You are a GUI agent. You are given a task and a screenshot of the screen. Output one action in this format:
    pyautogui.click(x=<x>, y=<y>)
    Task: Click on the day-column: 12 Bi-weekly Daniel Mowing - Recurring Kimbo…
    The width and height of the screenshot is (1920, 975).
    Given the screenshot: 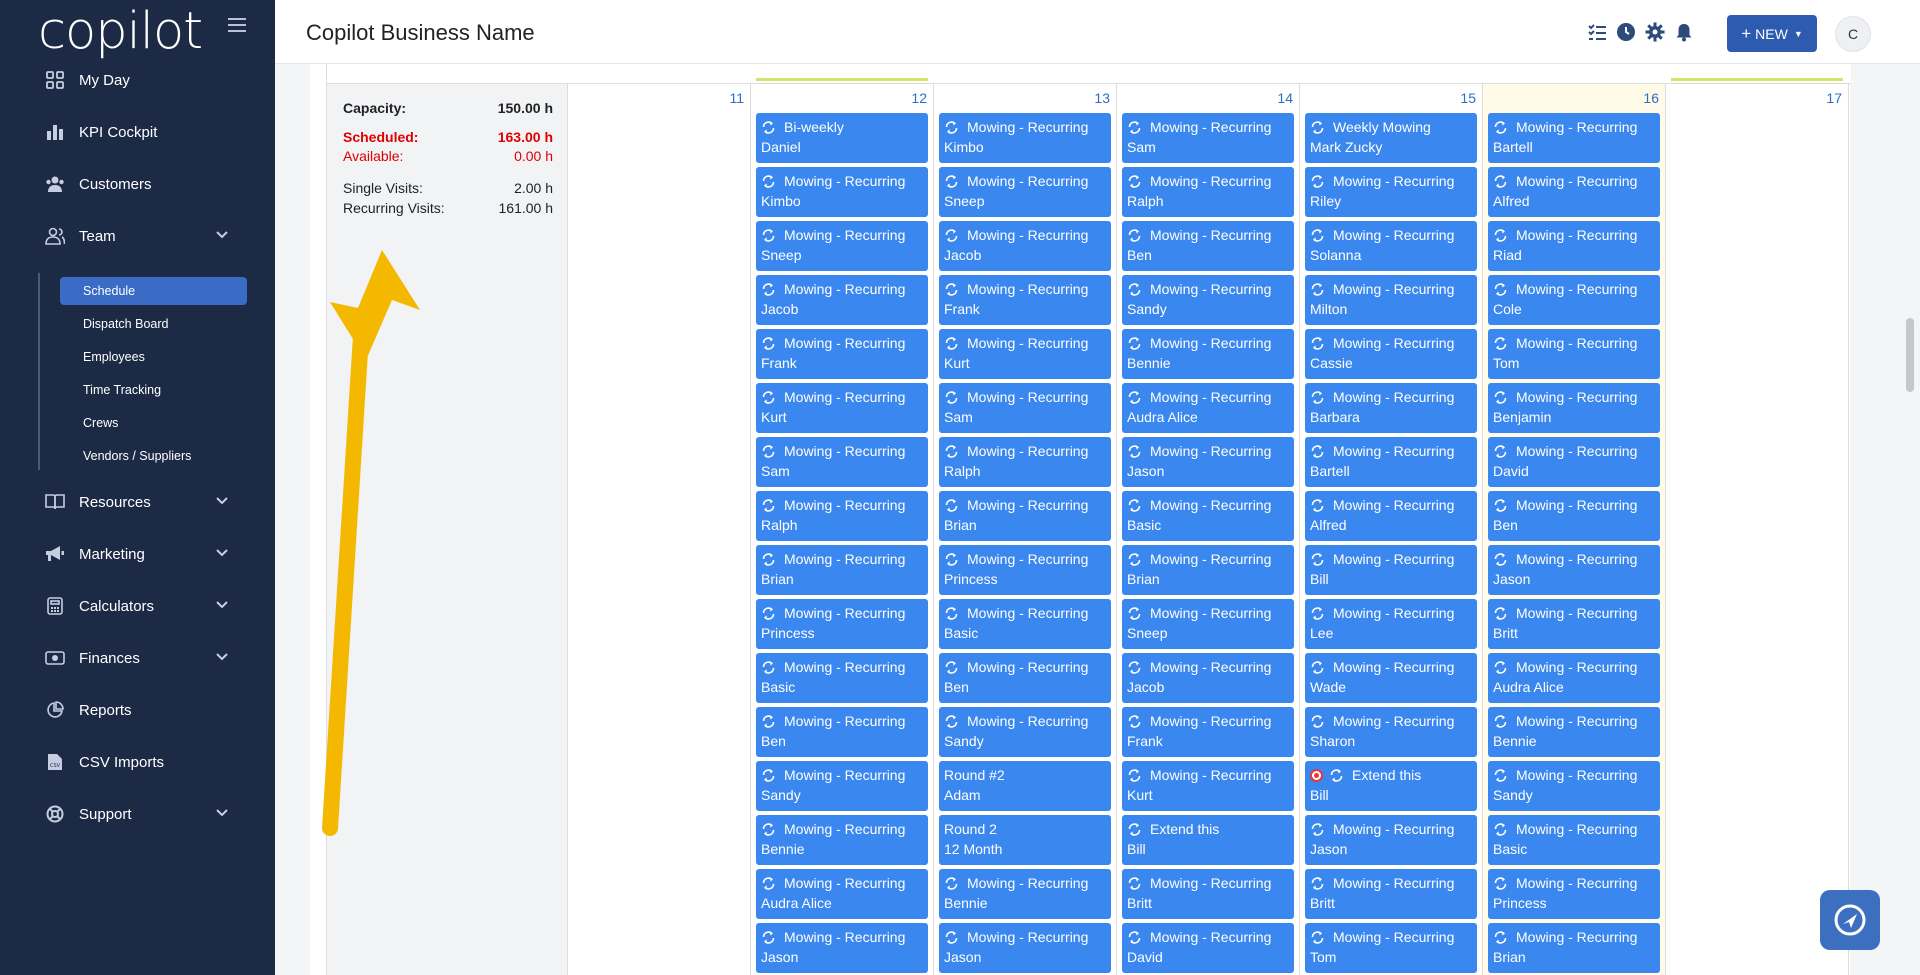 What is the action you would take?
    pyautogui.click(x=842, y=529)
    